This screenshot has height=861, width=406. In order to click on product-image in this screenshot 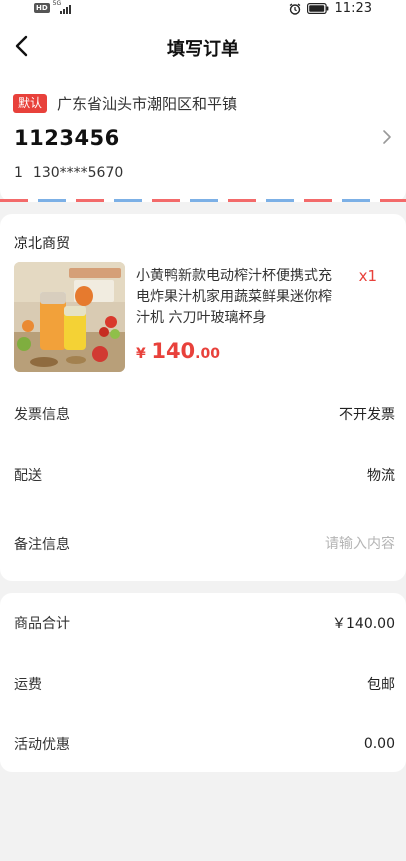, I will do `click(69, 317)`.